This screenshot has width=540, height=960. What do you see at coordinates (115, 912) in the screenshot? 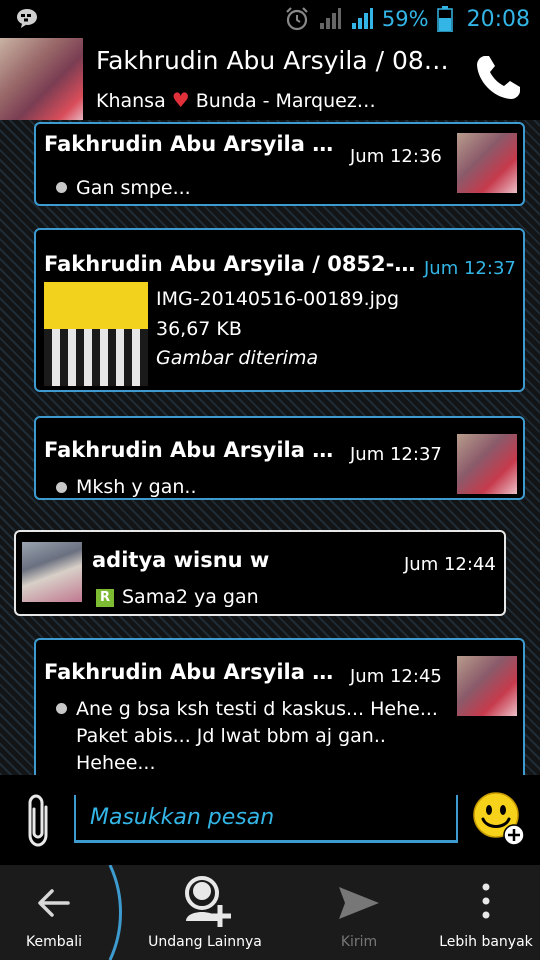
I see `nav-divider` at bounding box center [115, 912].